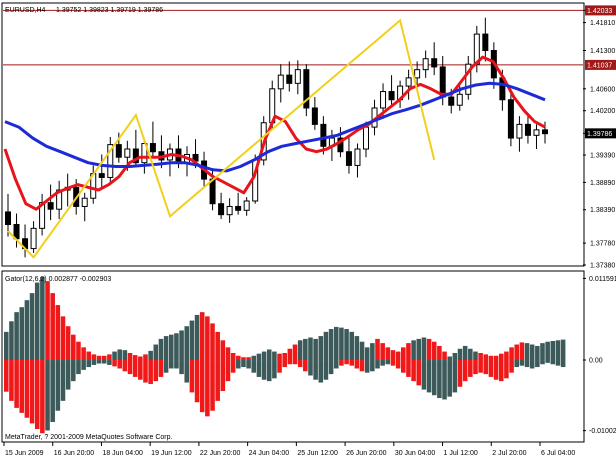  Describe the element at coordinates (602, 111) in the screenshot. I see `price-tick-label: 1.40200` at that location.